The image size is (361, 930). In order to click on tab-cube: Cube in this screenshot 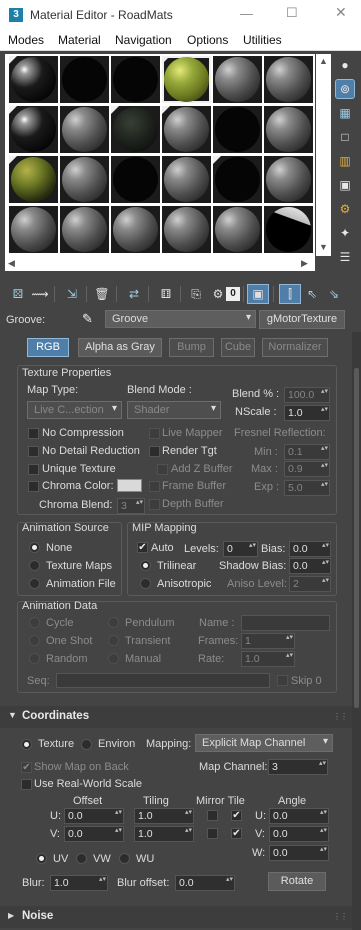, I will do `click(238, 347)`.